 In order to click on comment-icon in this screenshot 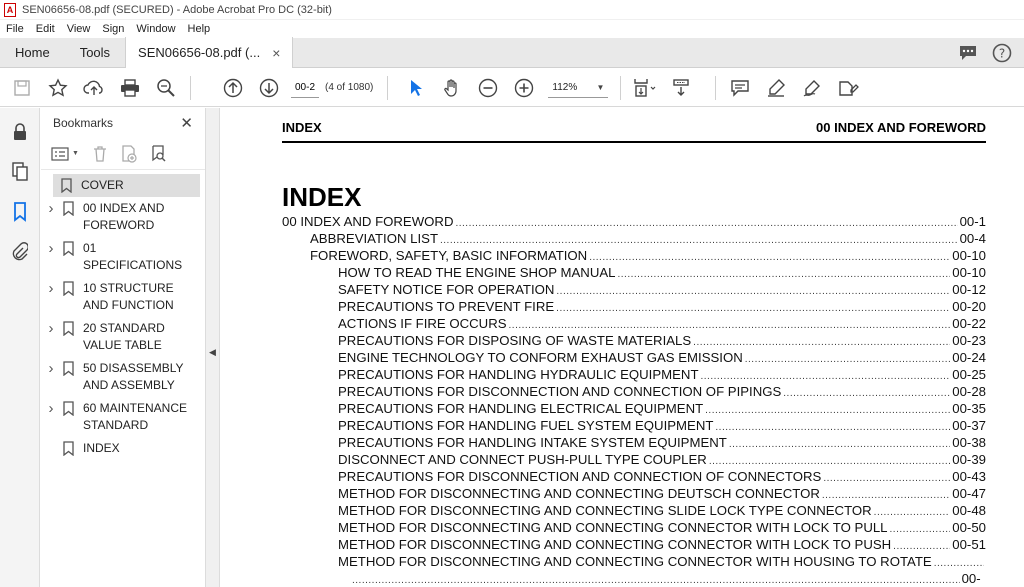, I will do `click(740, 88)`.